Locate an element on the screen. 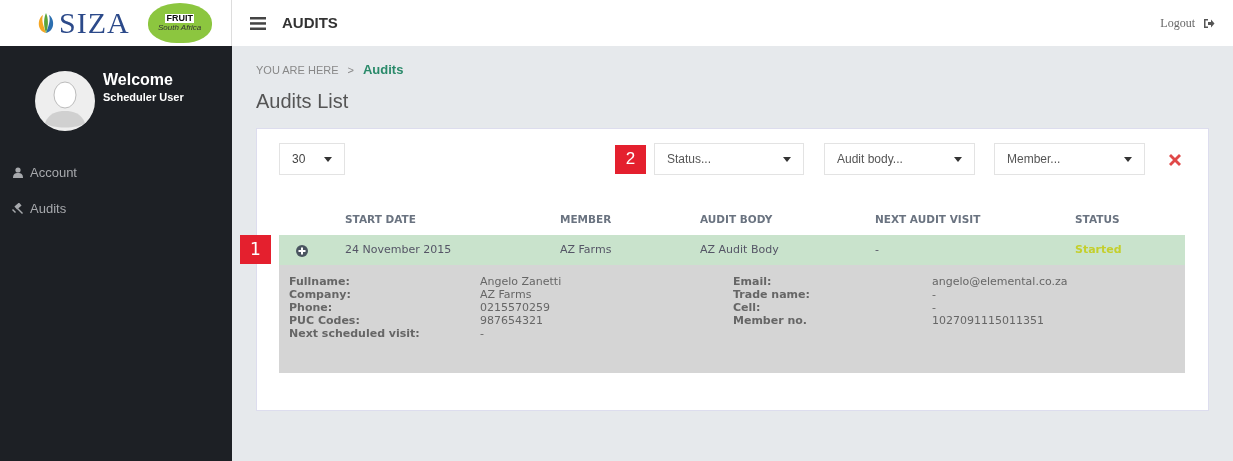 The width and height of the screenshot is (1233, 461). plus-circle-icon is located at coordinates (302, 250).